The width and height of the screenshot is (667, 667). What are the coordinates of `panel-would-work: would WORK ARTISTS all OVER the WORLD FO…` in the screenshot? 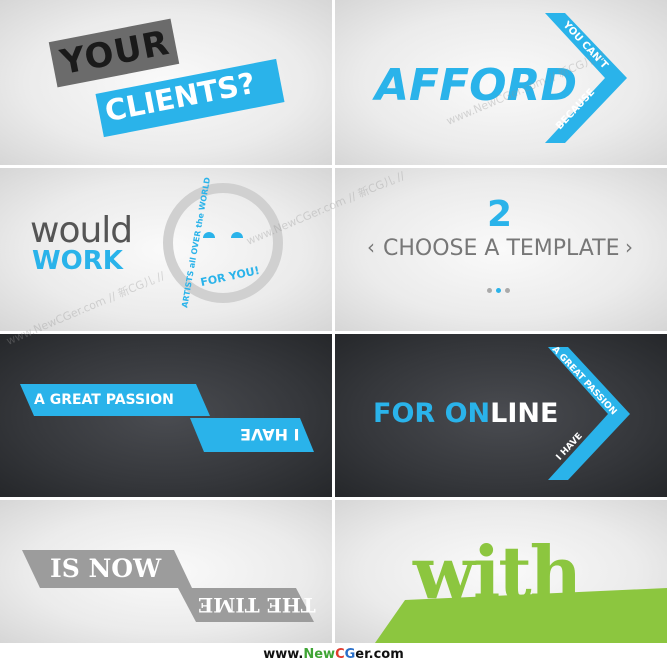 It's located at (166, 249).